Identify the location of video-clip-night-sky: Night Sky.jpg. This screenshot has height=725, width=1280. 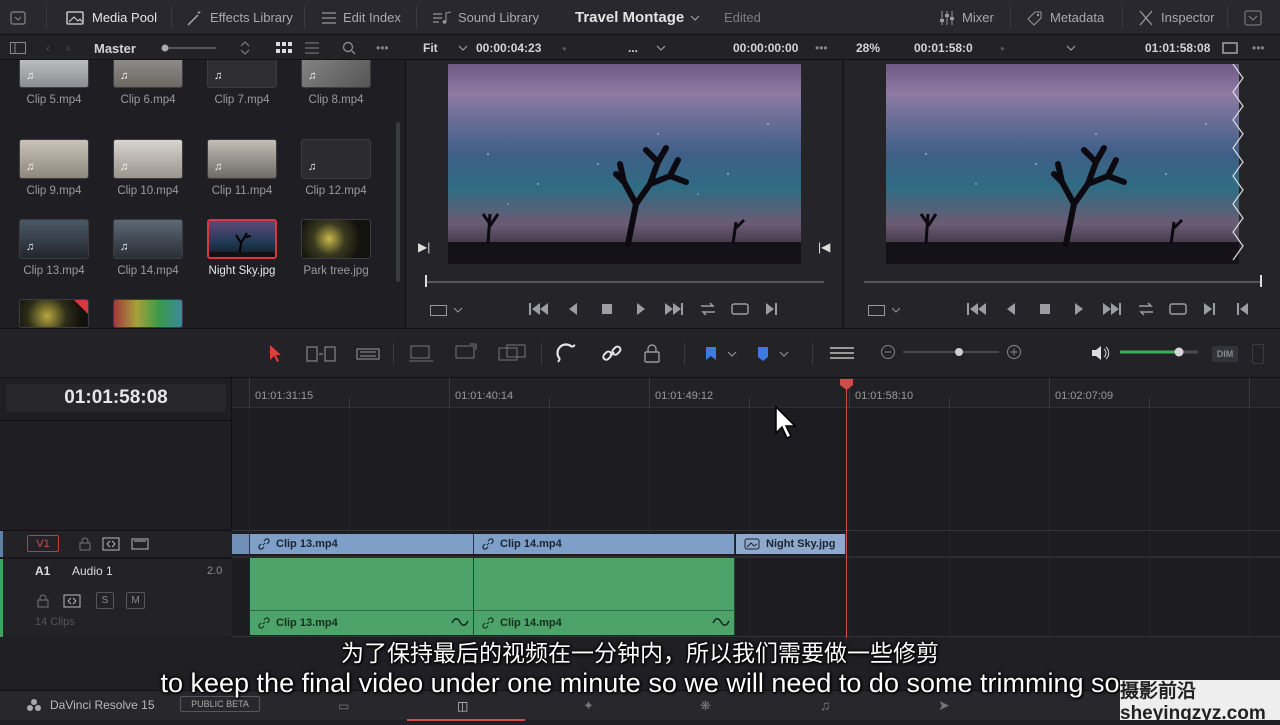
(791, 544).